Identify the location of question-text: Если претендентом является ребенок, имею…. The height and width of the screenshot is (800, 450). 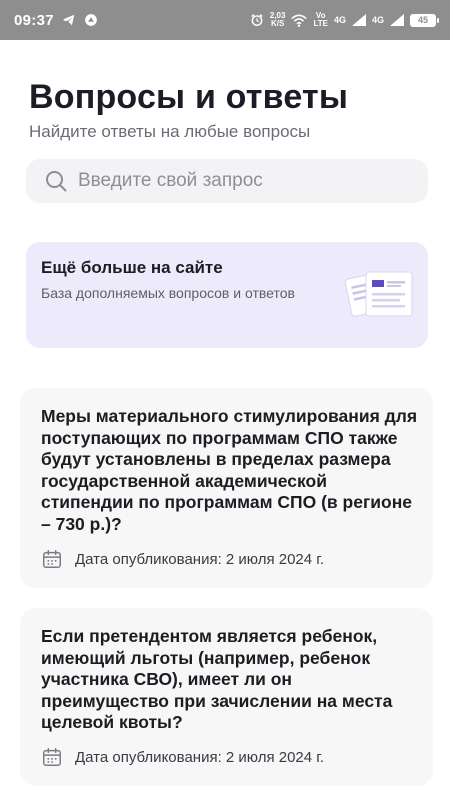
(217, 679).